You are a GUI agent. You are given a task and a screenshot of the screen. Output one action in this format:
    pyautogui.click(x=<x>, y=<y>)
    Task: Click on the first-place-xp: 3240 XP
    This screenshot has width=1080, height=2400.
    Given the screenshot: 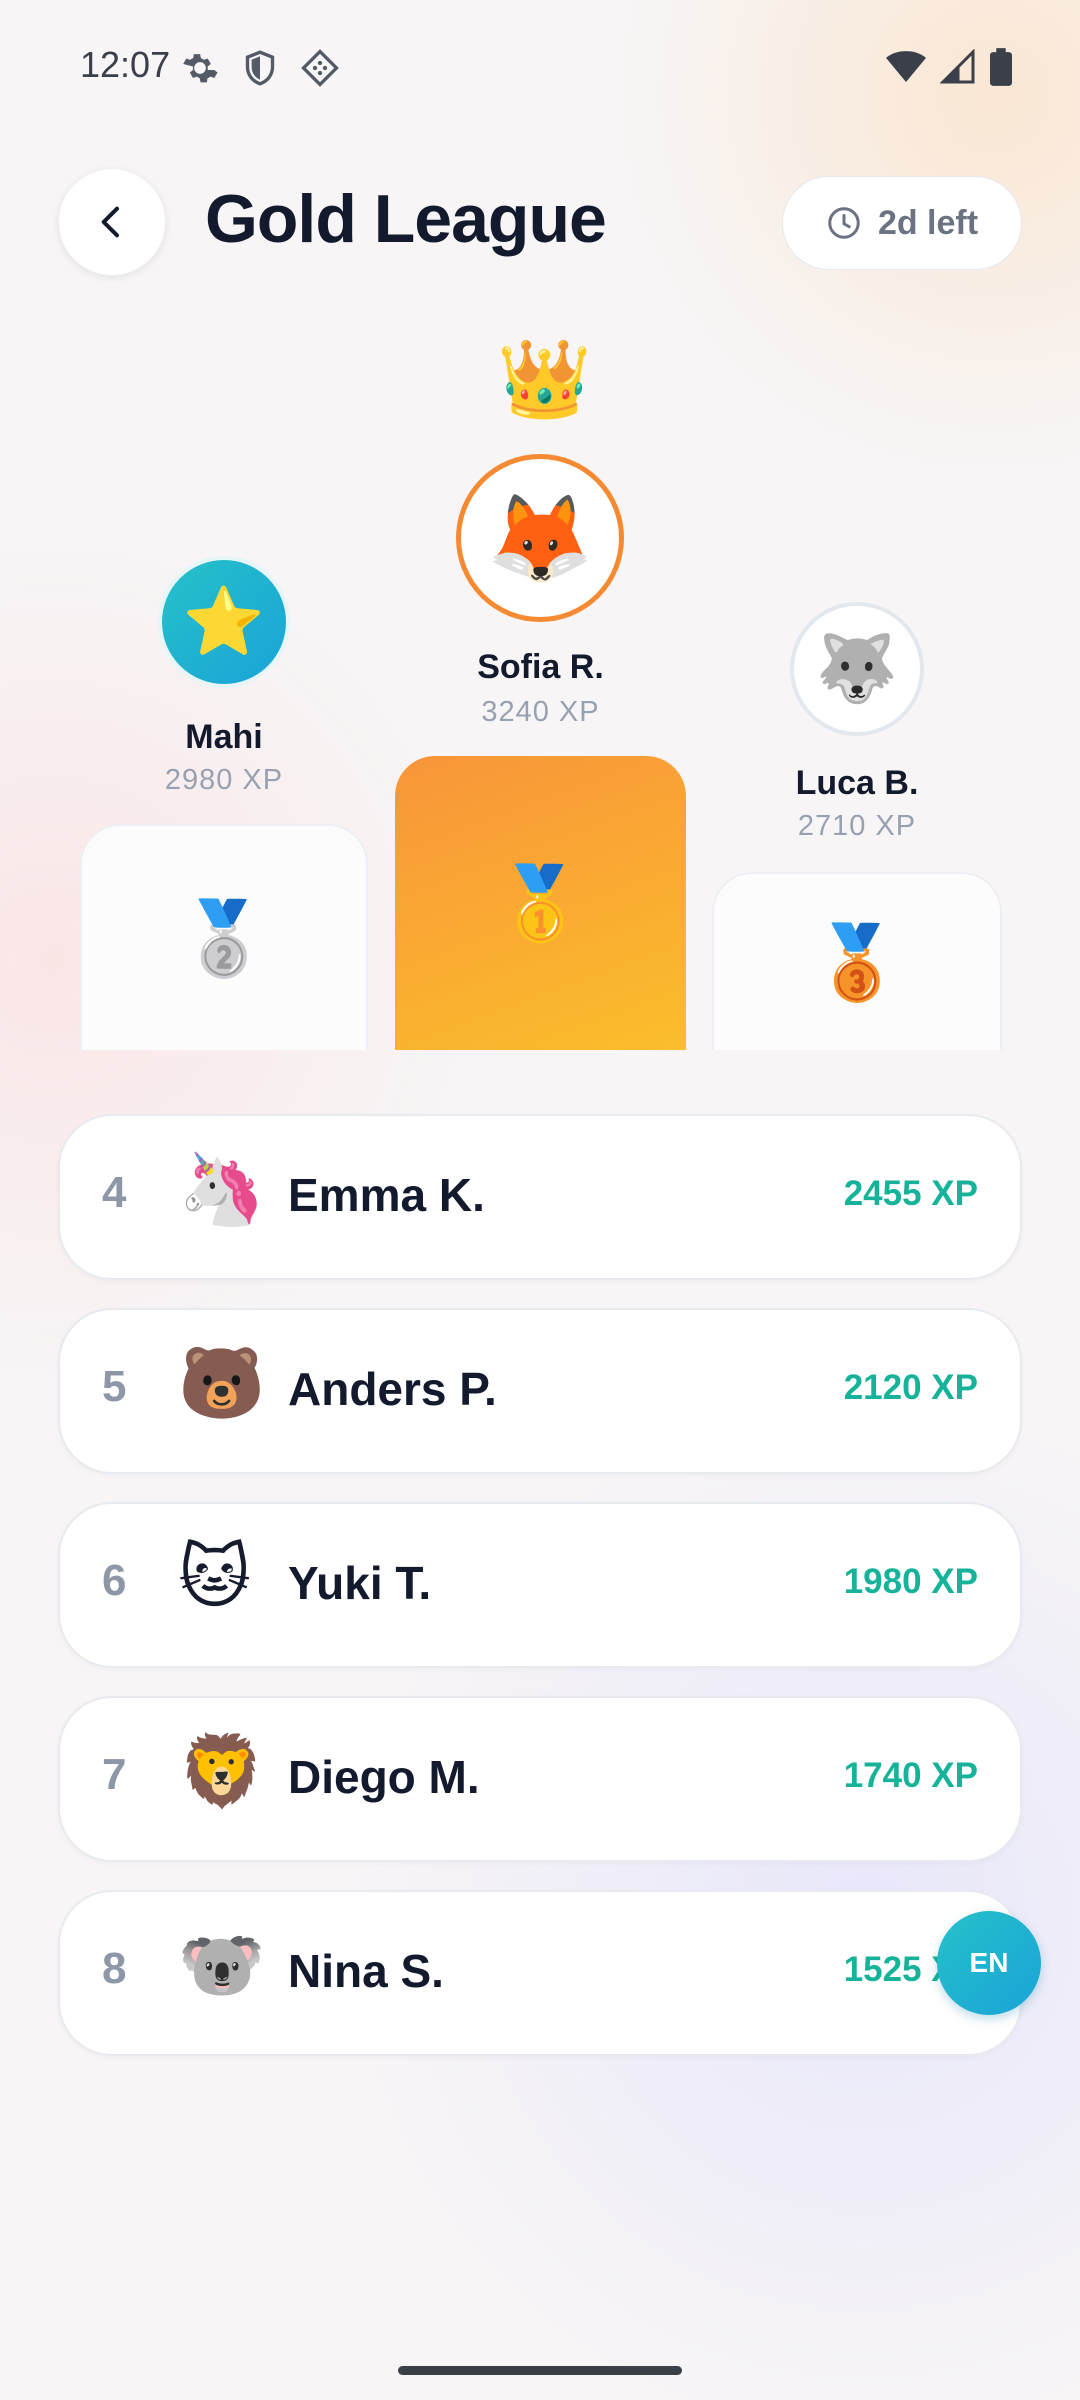 What is the action you would take?
    pyautogui.click(x=540, y=712)
    